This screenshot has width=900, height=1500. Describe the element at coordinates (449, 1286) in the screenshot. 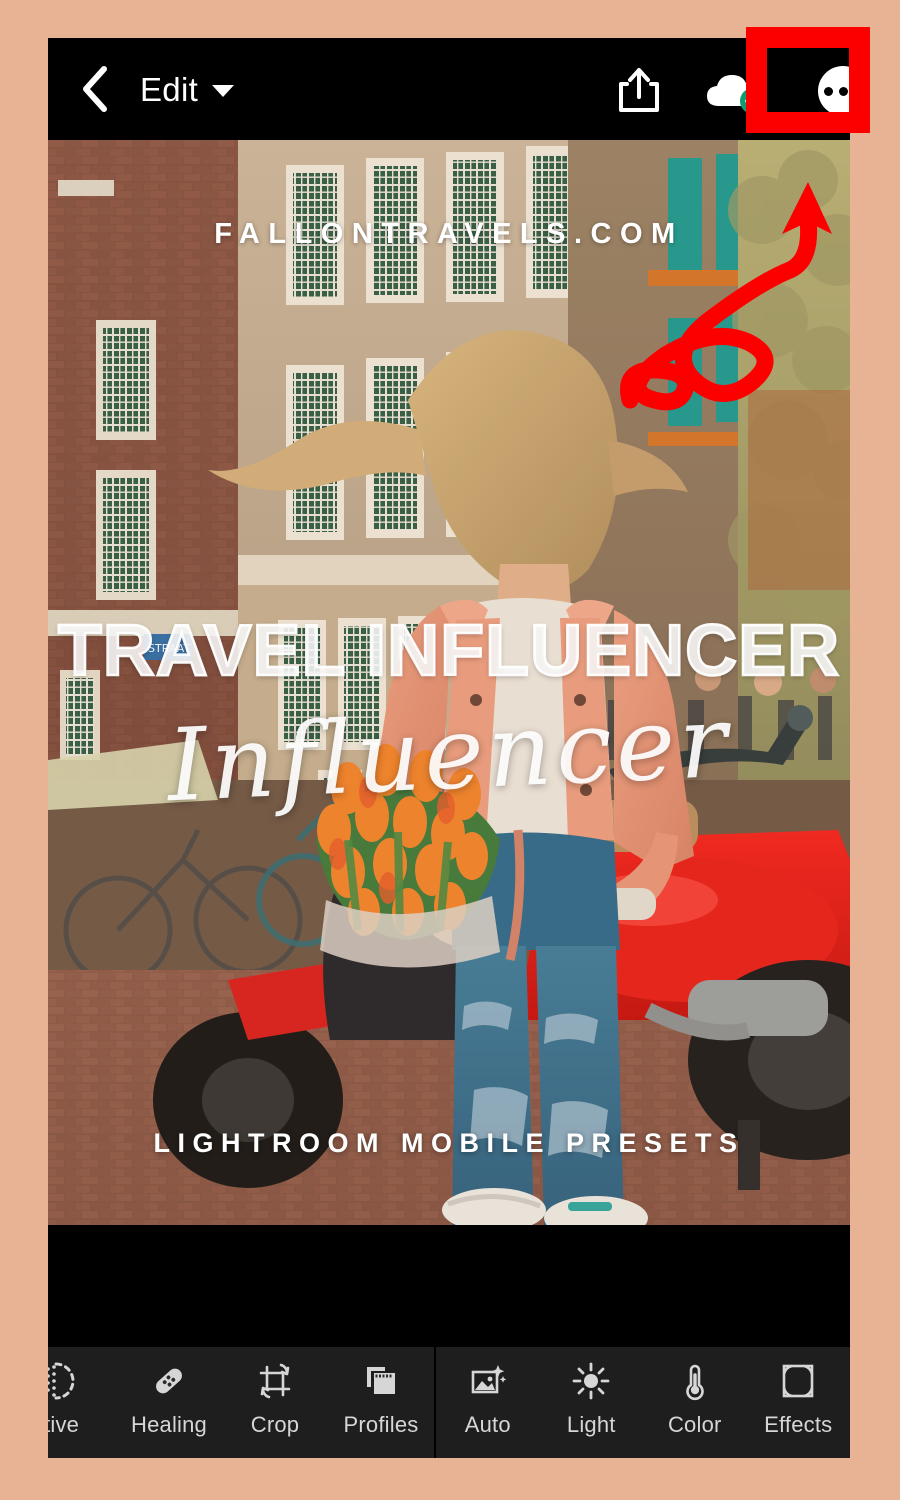

I see `photo-letterbox-gap` at that location.